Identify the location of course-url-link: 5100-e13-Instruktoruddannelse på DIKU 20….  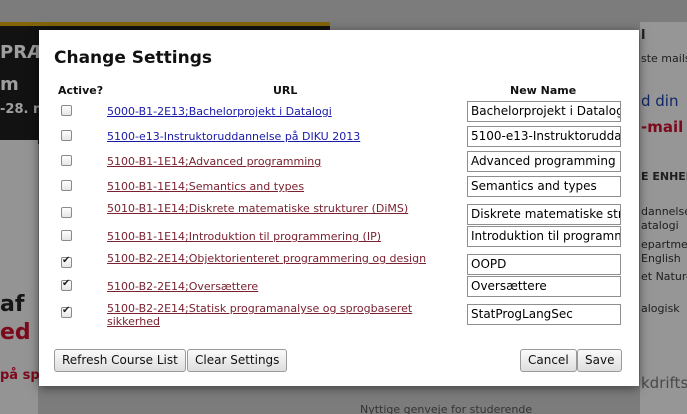
(272, 136).